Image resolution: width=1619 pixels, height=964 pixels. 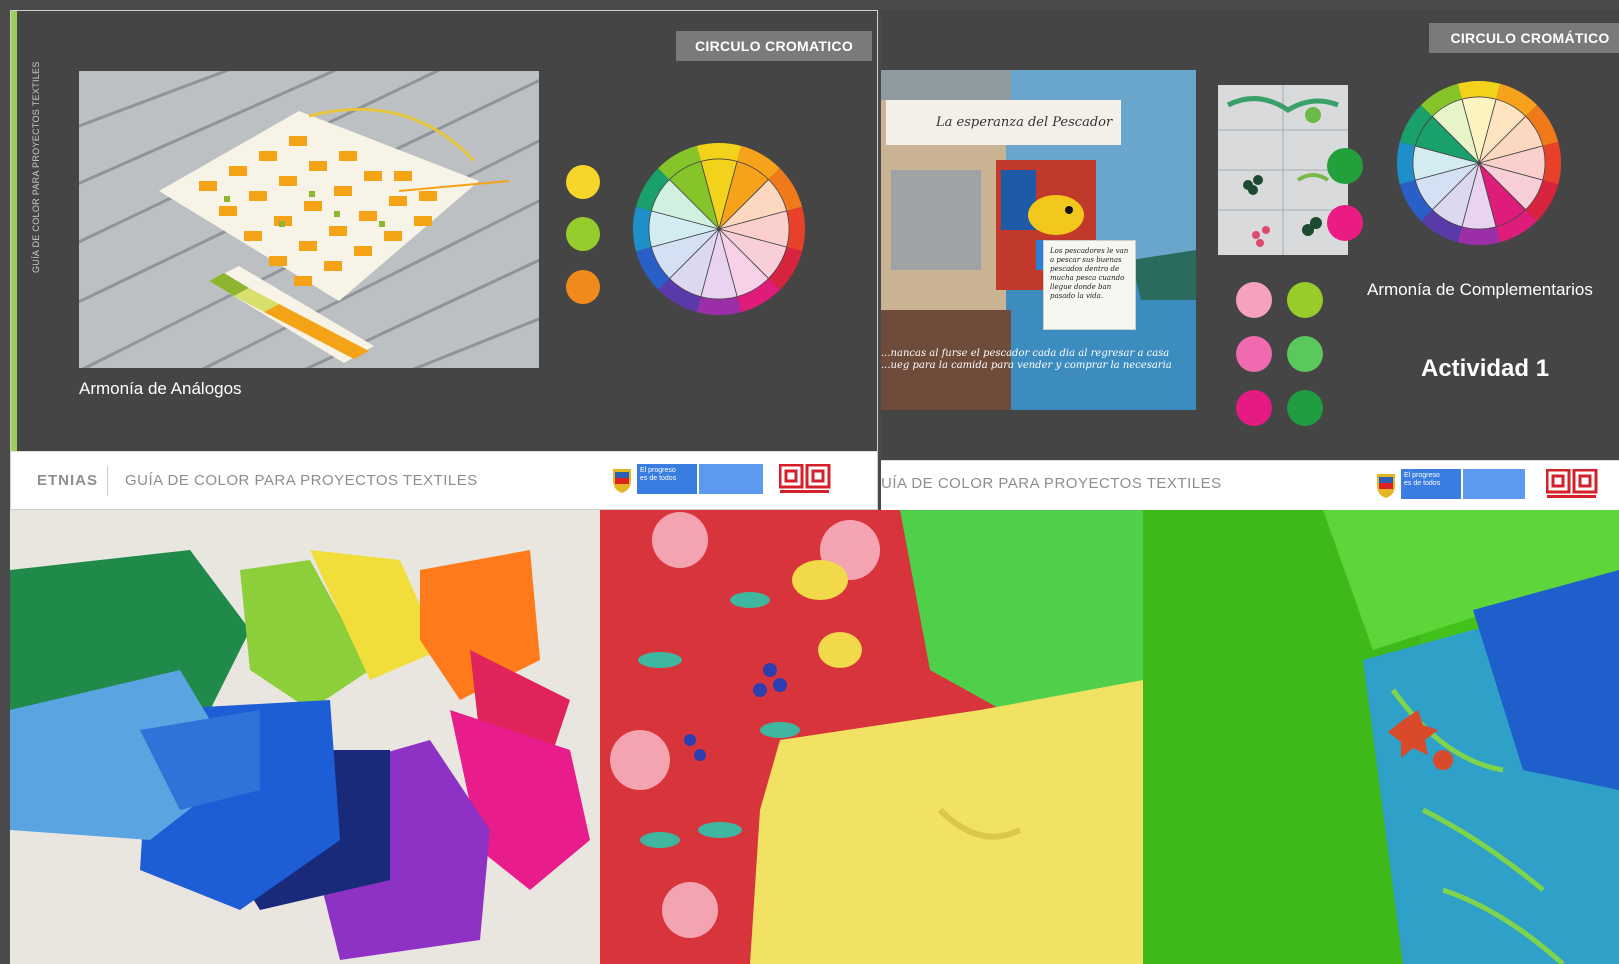 I want to click on footer-separator, so click(x=107, y=481).